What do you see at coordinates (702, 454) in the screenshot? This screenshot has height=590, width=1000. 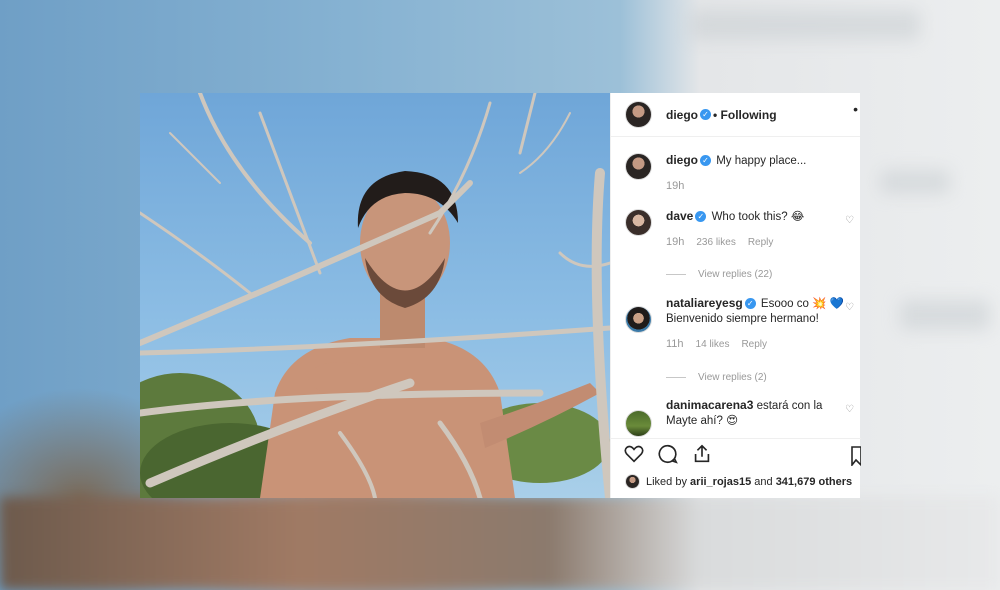 I see `share-icon` at bounding box center [702, 454].